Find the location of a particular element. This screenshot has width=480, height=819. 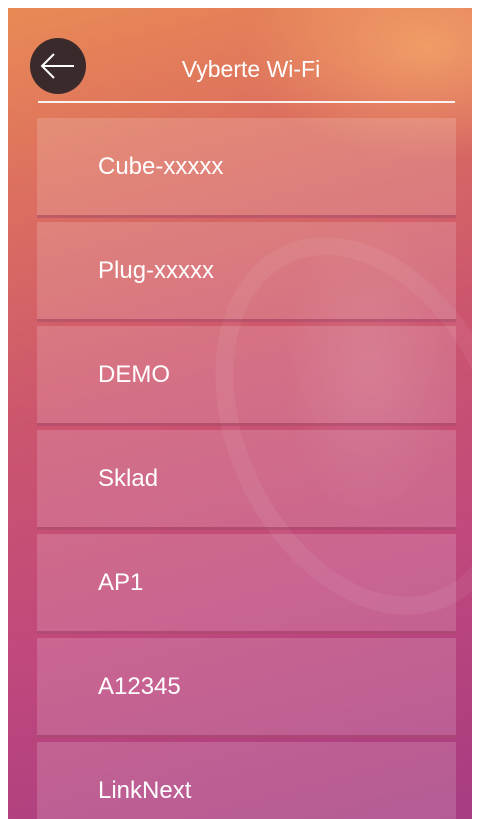

header: Vyberte Wi-Fi is located at coordinates (240, 58).